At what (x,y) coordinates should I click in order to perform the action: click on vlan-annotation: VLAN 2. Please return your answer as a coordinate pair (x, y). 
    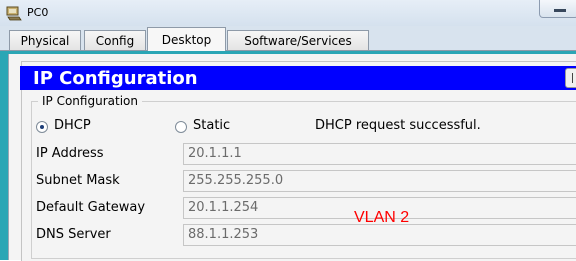
    Looking at the image, I should click on (382, 217).